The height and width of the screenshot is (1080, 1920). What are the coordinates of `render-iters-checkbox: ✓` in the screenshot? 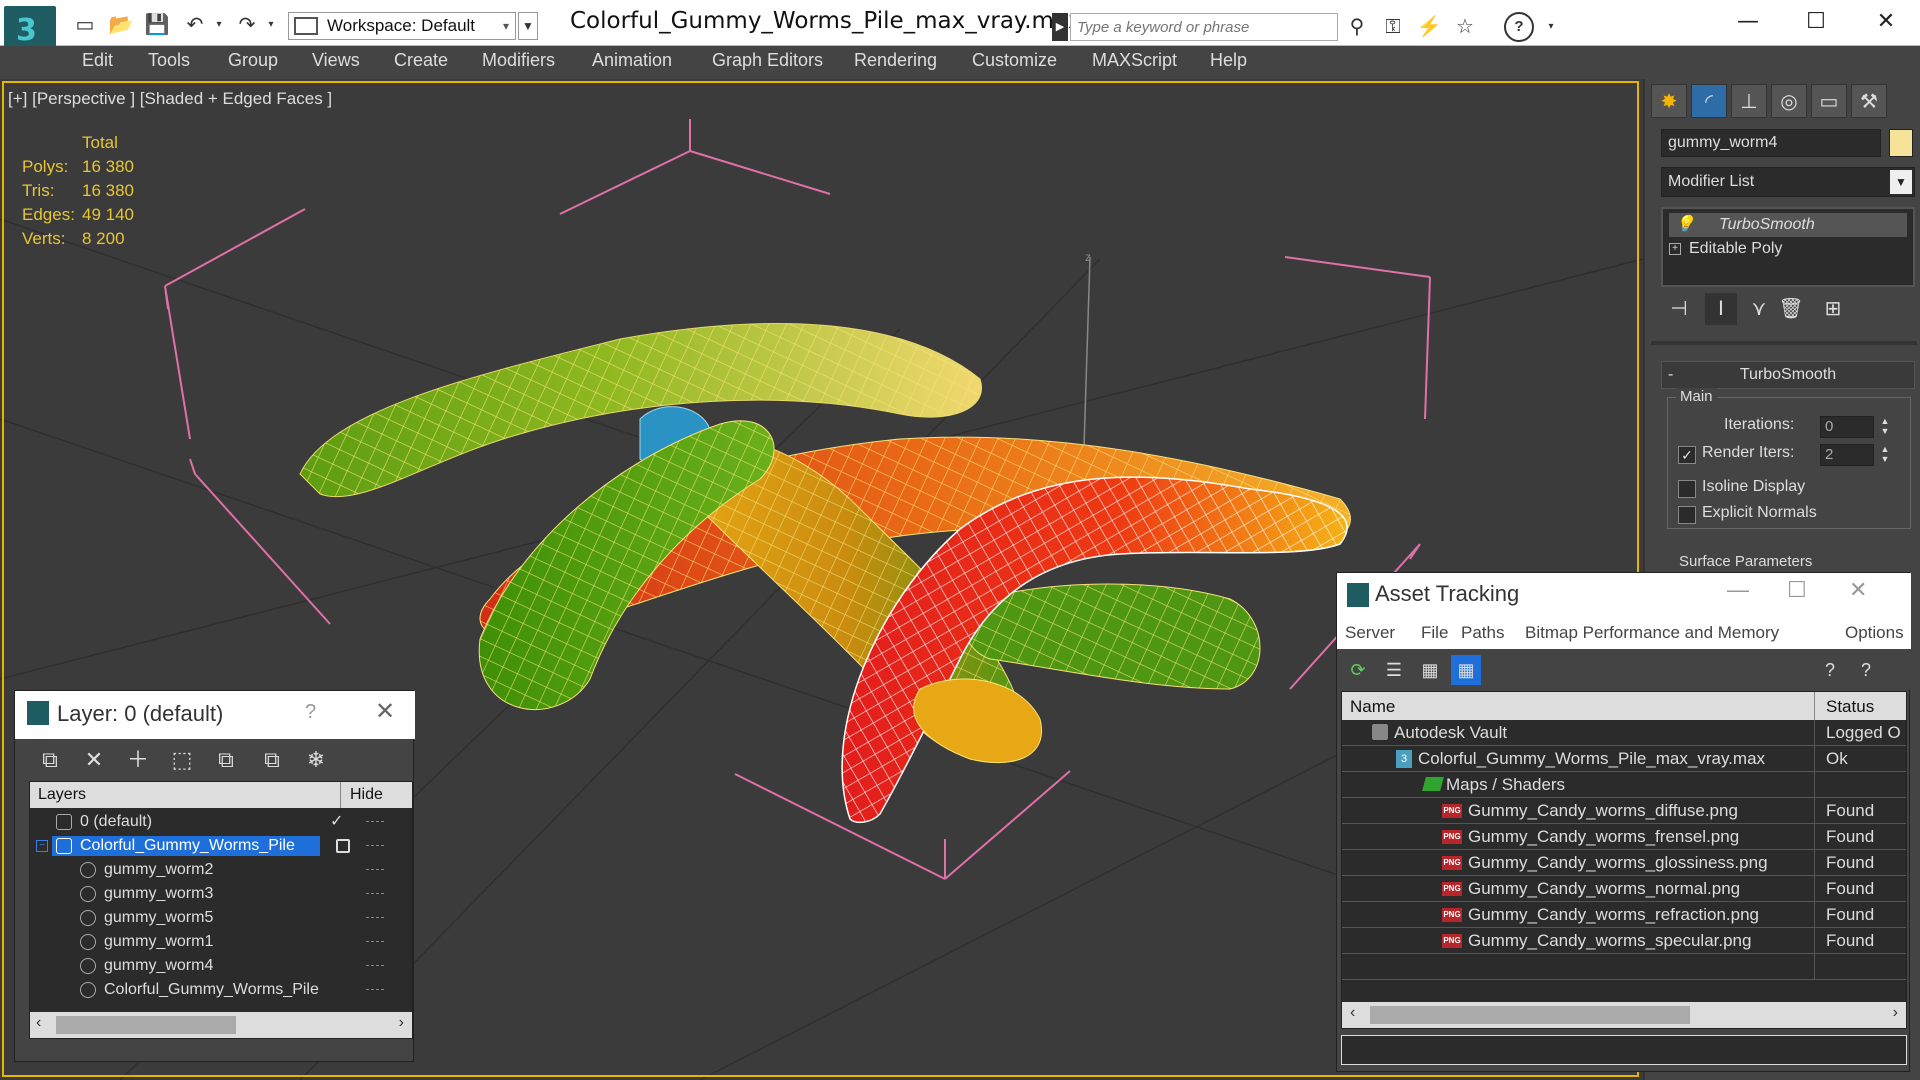 It's located at (1687, 455).